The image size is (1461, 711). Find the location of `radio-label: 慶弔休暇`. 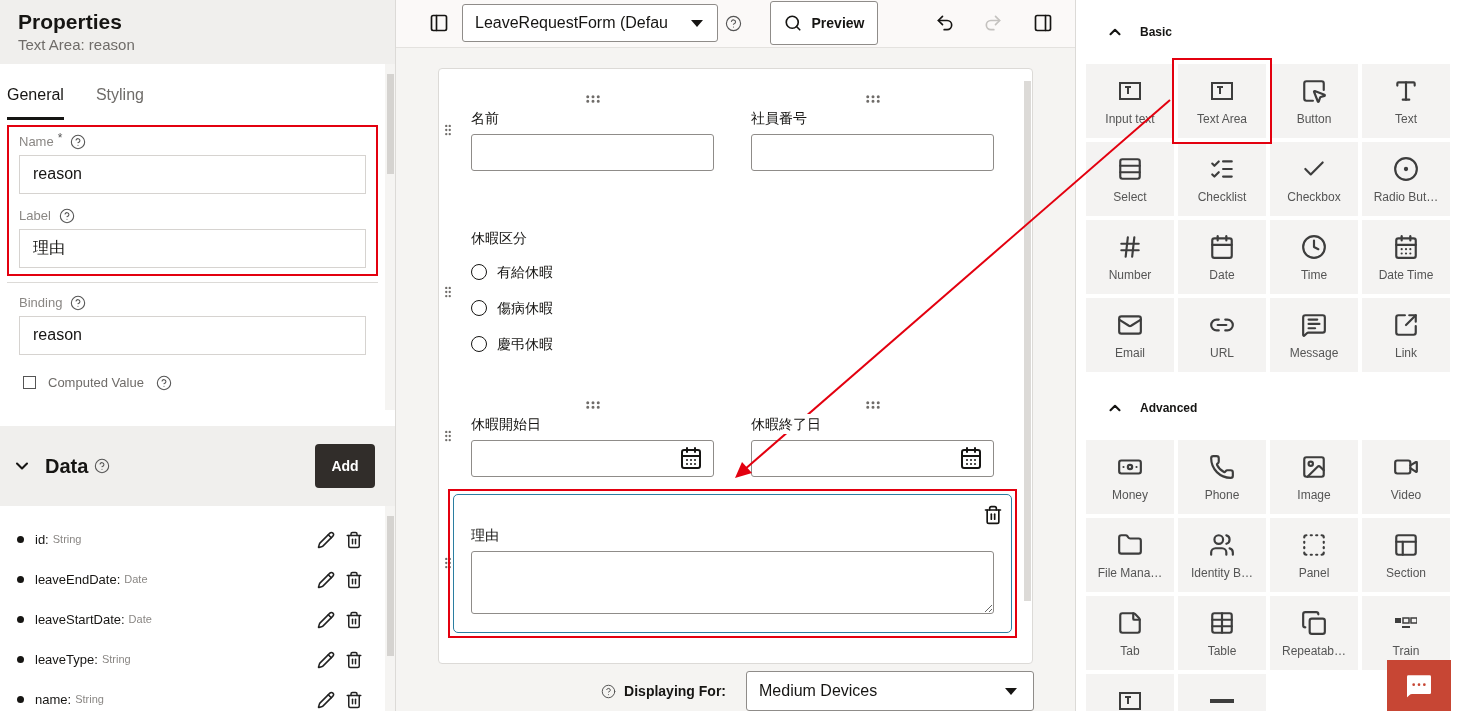

radio-label: 慶弔休暇 is located at coordinates (525, 344).